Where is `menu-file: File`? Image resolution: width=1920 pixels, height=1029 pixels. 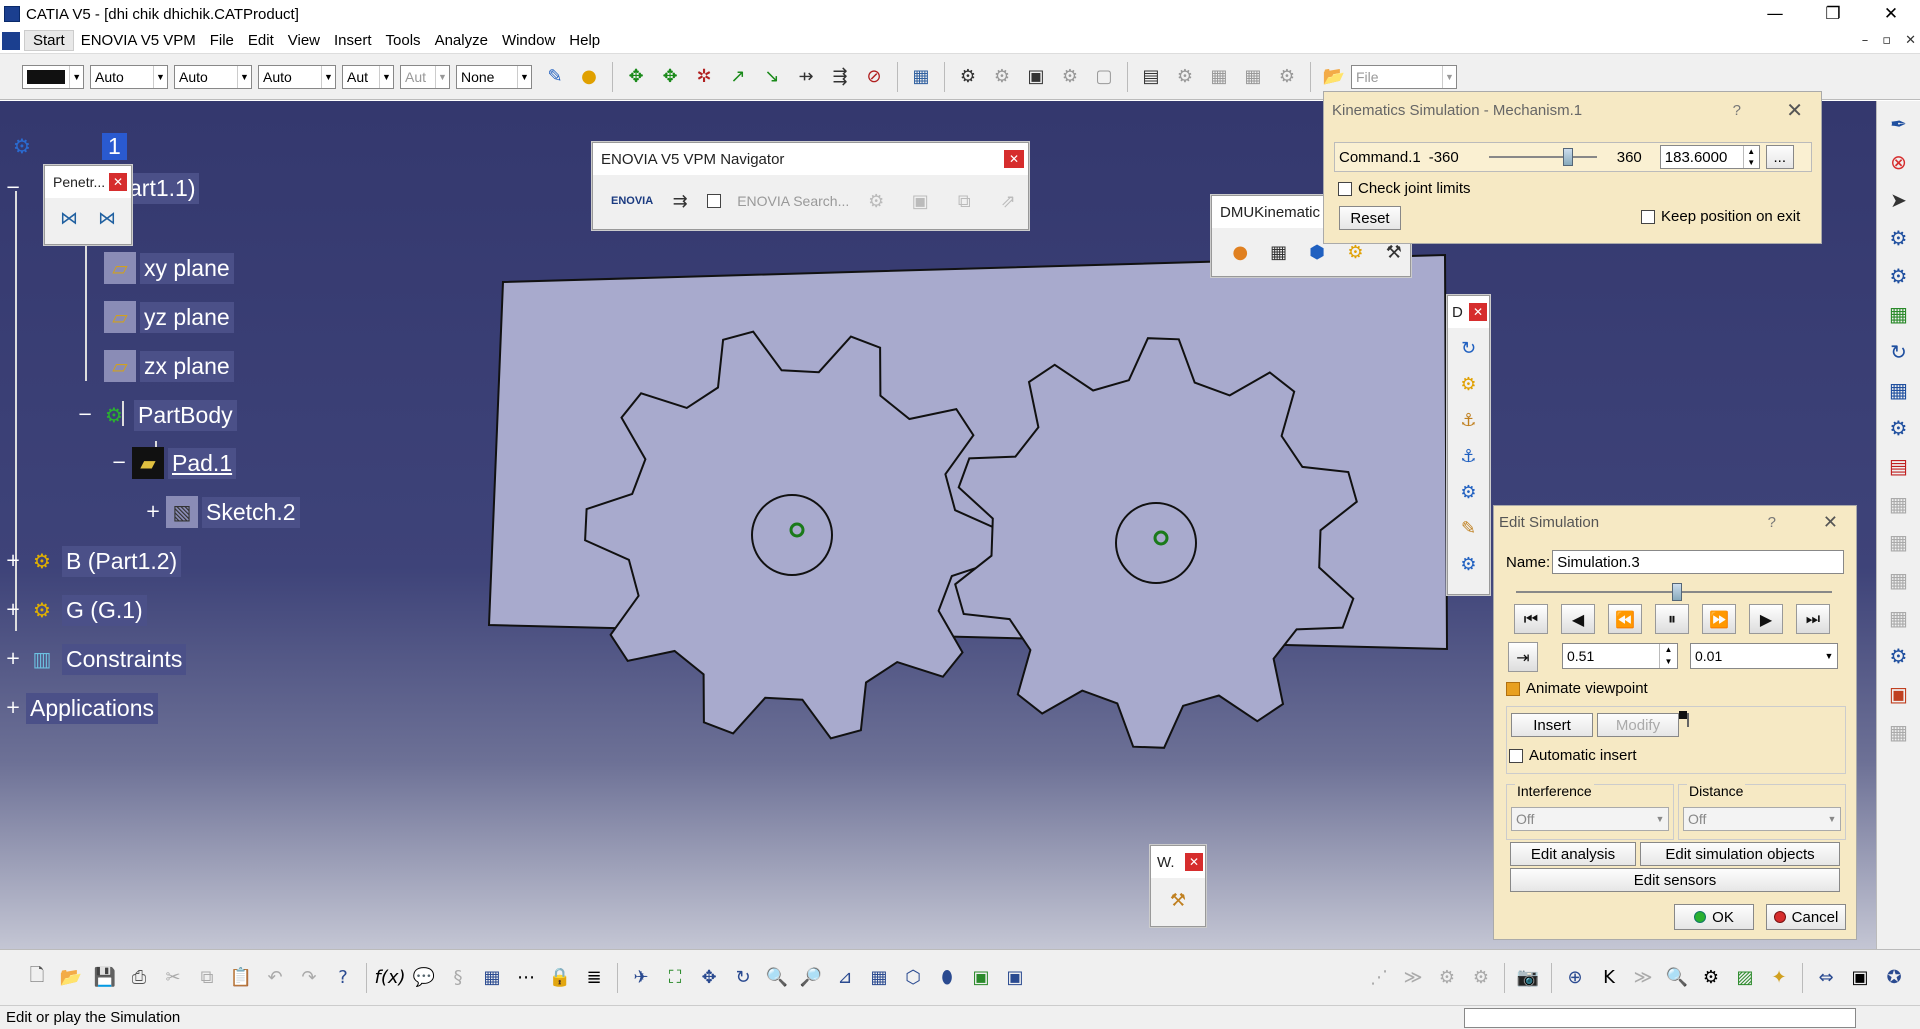 menu-file: File is located at coordinates (222, 40).